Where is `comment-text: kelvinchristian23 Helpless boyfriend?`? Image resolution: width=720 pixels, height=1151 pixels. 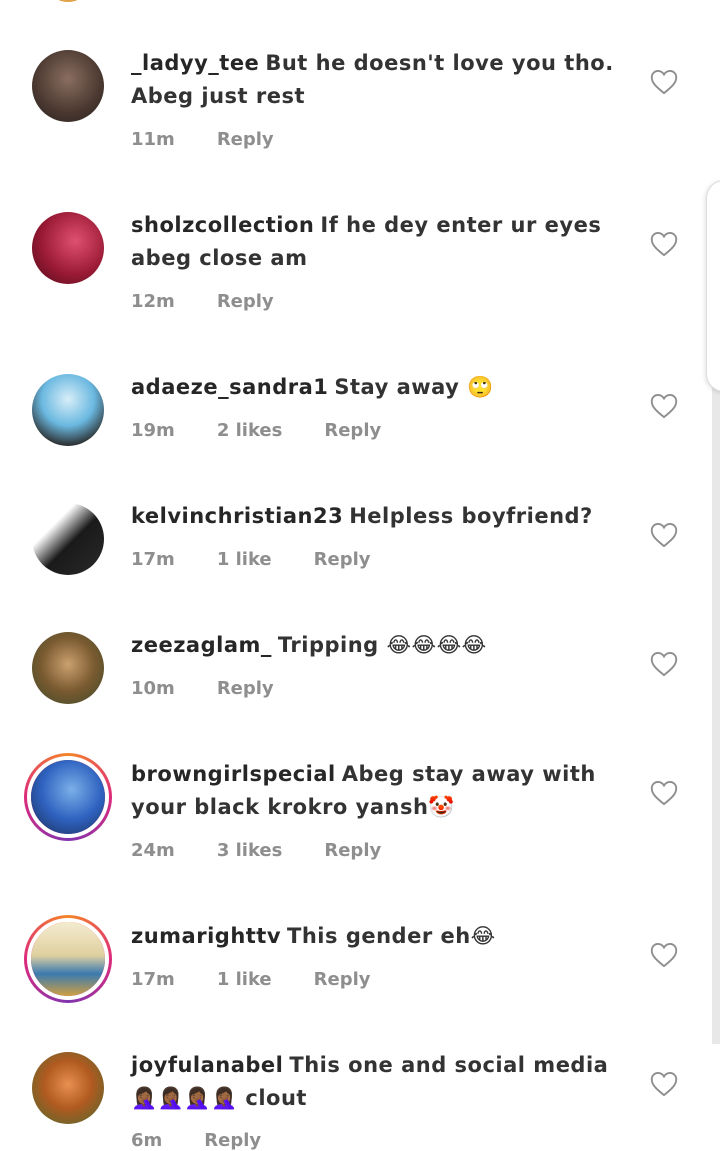 comment-text: kelvinchristian23 Helpless boyfriend? is located at coordinates (381, 516).